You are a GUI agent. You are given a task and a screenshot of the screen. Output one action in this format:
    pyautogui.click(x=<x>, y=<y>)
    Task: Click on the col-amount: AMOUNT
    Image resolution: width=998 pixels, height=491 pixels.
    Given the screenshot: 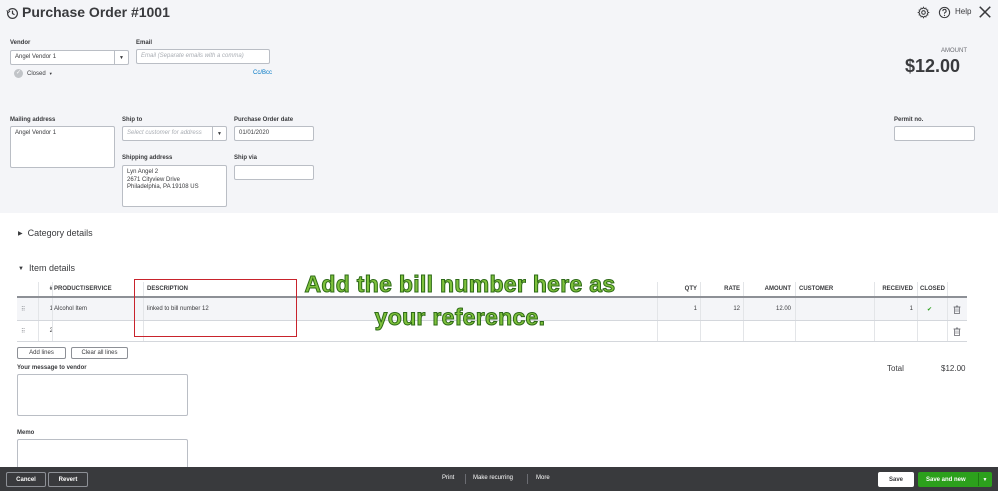 What is the action you would take?
    pyautogui.click(x=777, y=289)
    